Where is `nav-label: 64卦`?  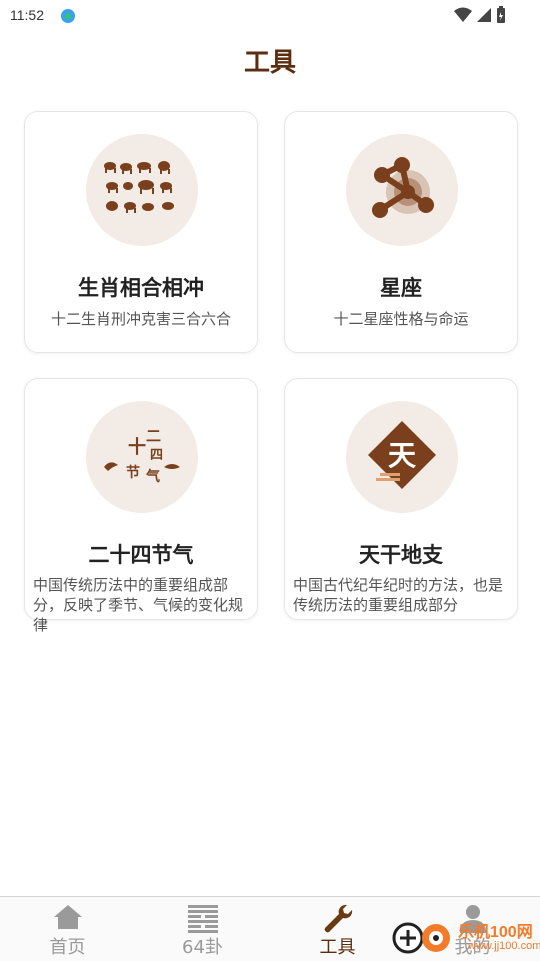
nav-label: 64卦 is located at coordinates (202, 947).